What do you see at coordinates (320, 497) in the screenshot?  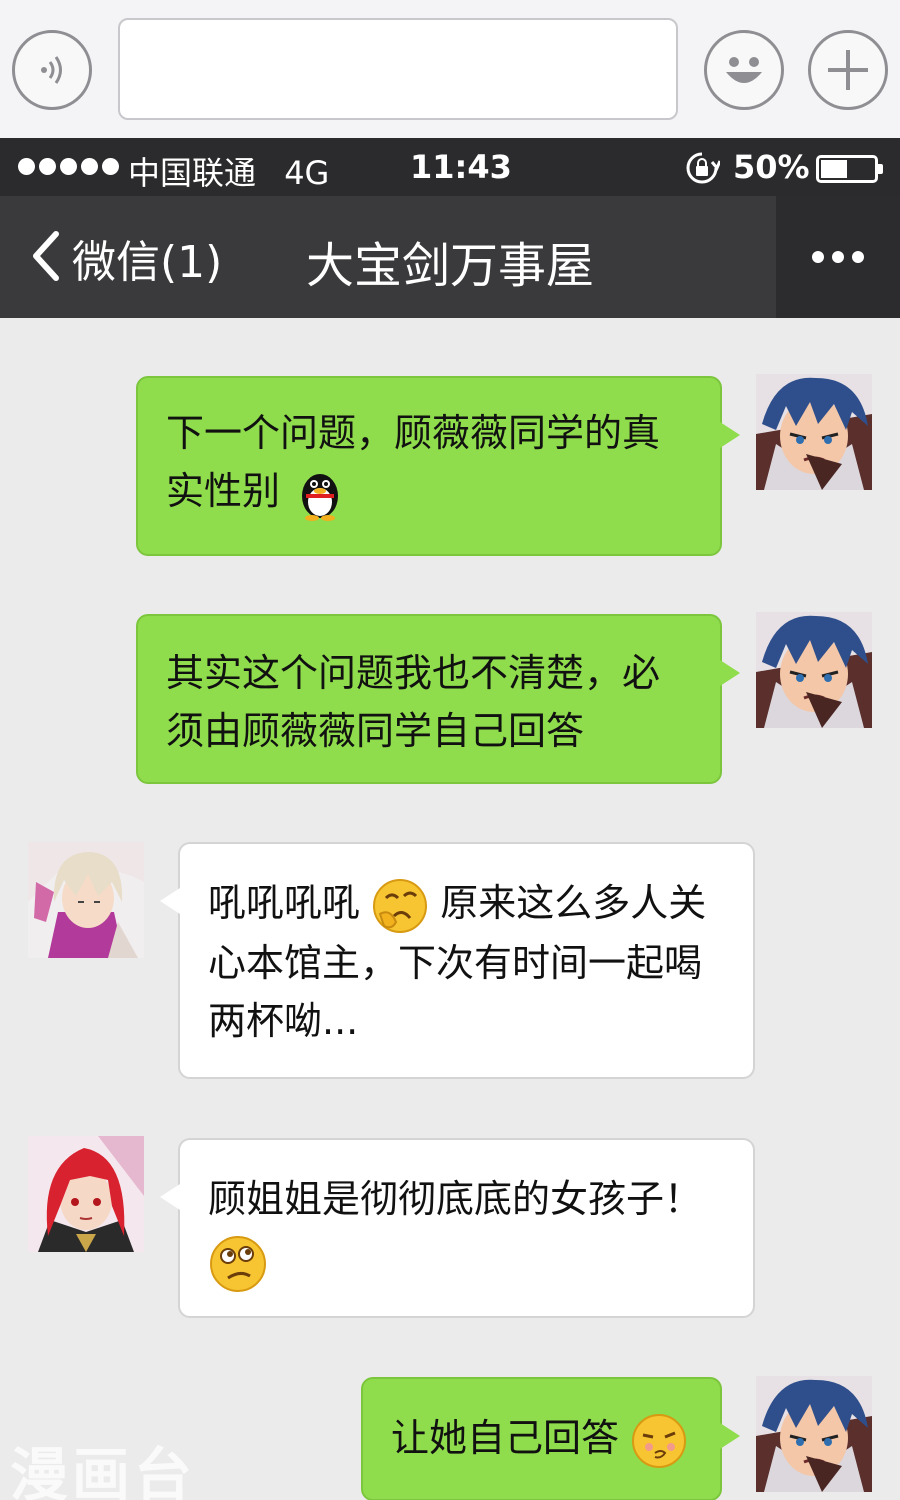 I see `qq-penguin-icon` at bounding box center [320, 497].